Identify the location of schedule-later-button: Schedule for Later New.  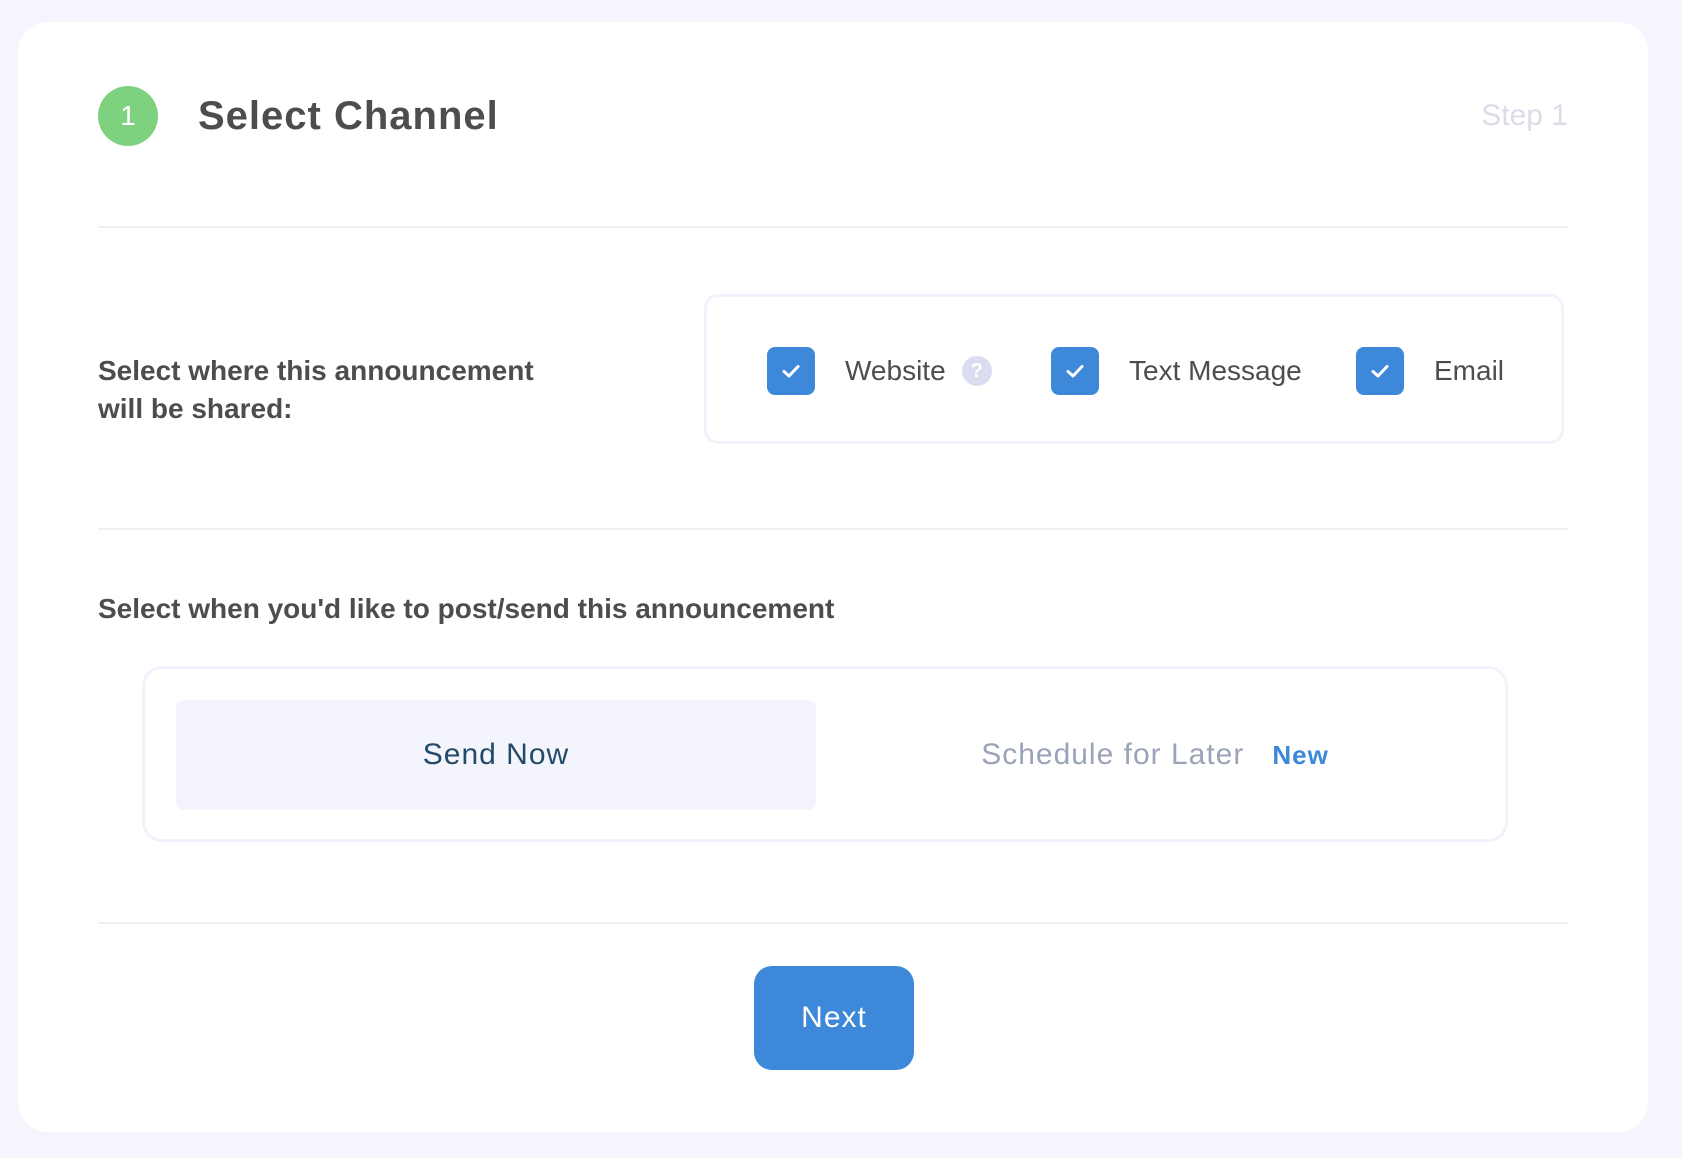
(1155, 755).